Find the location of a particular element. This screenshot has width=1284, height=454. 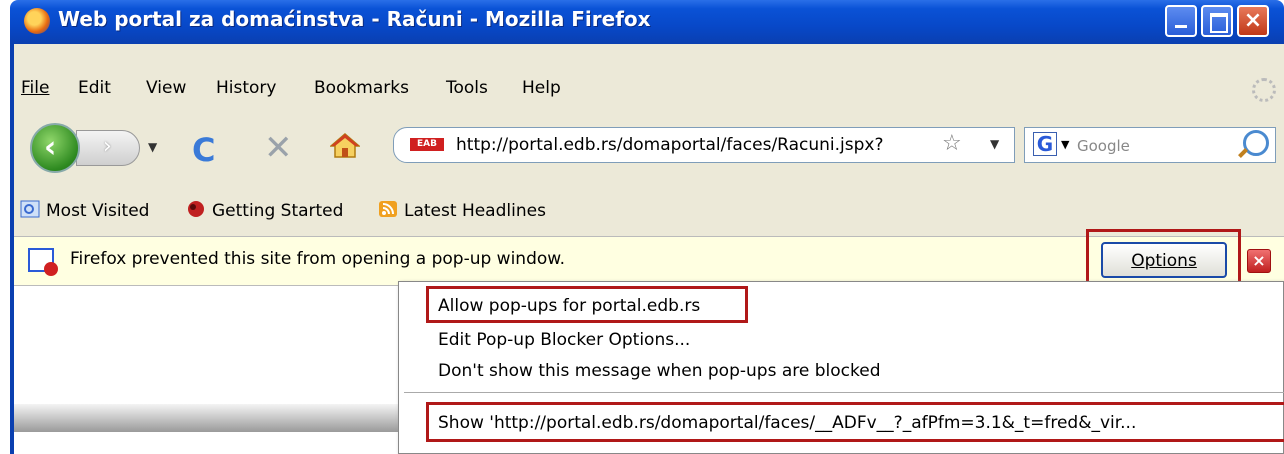

forward-button: › is located at coordinates (108, 148).